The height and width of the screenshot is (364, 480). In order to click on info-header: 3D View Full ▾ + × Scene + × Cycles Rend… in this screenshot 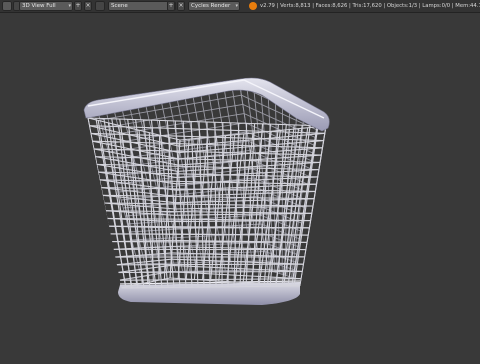, I will do `click(240, 6)`.